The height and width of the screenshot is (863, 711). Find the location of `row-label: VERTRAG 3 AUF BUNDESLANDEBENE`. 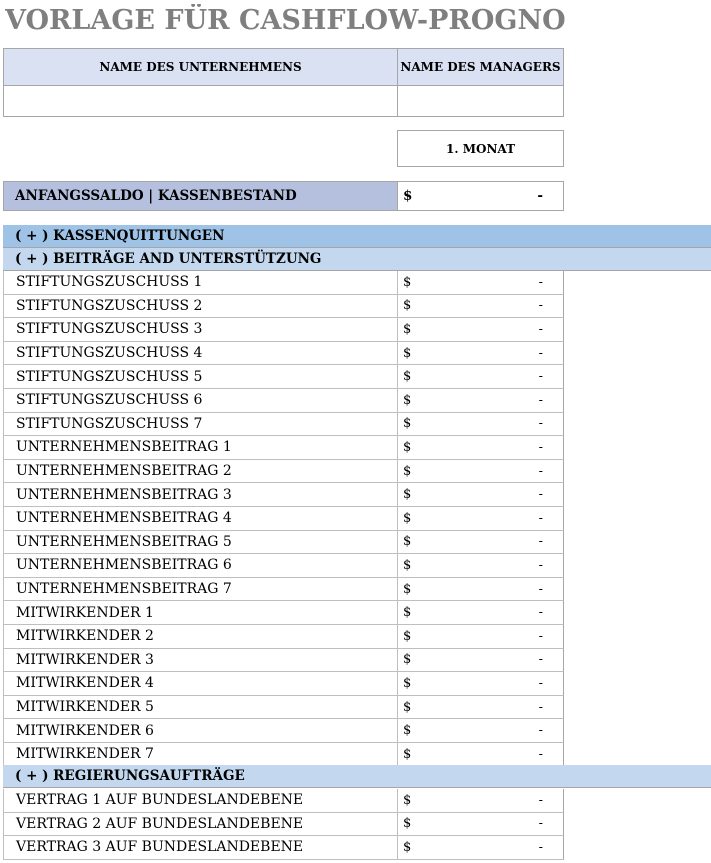

row-label: VERTRAG 3 AUF BUNDESLANDEBENE is located at coordinates (160, 847).